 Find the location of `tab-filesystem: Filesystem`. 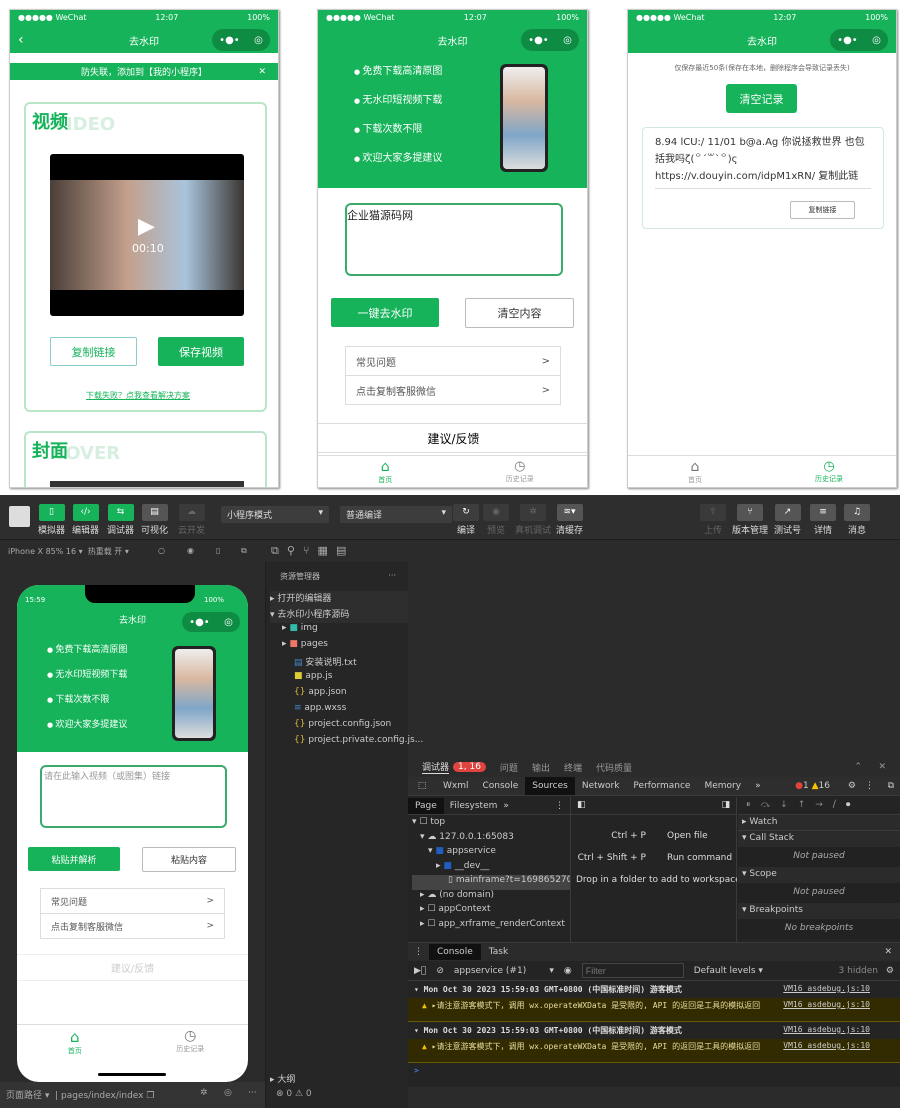

tab-filesystem: Filesystem is located at coordinates (474, 806).